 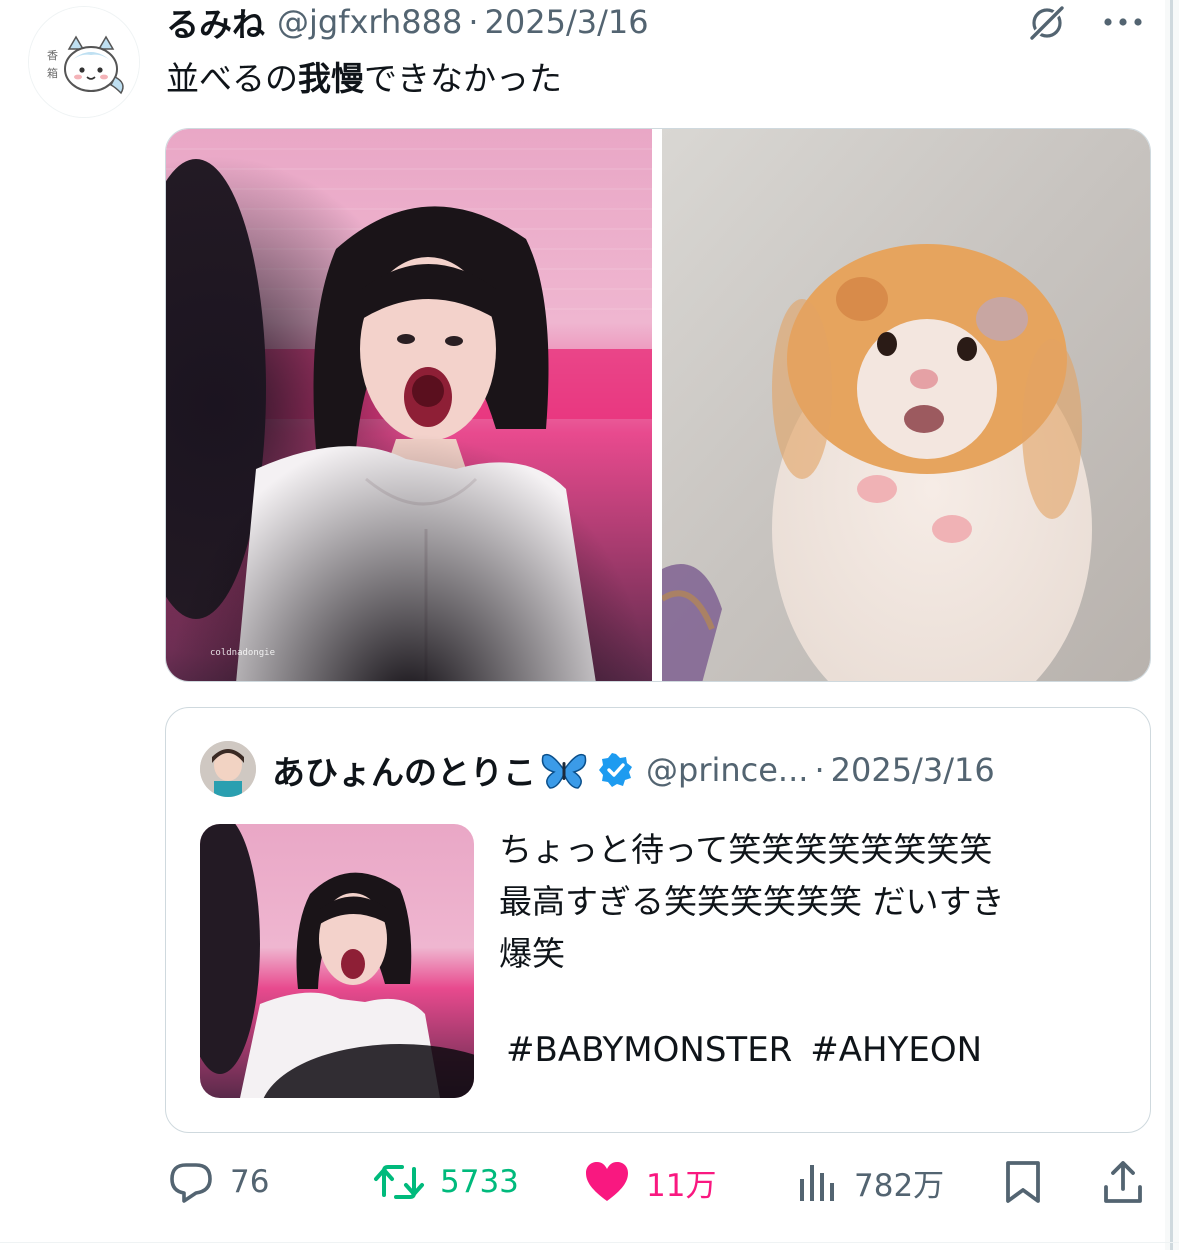 I want to click on tweet-action-bar: 76 5733 11万 782万, so click(x=656, y=1182).